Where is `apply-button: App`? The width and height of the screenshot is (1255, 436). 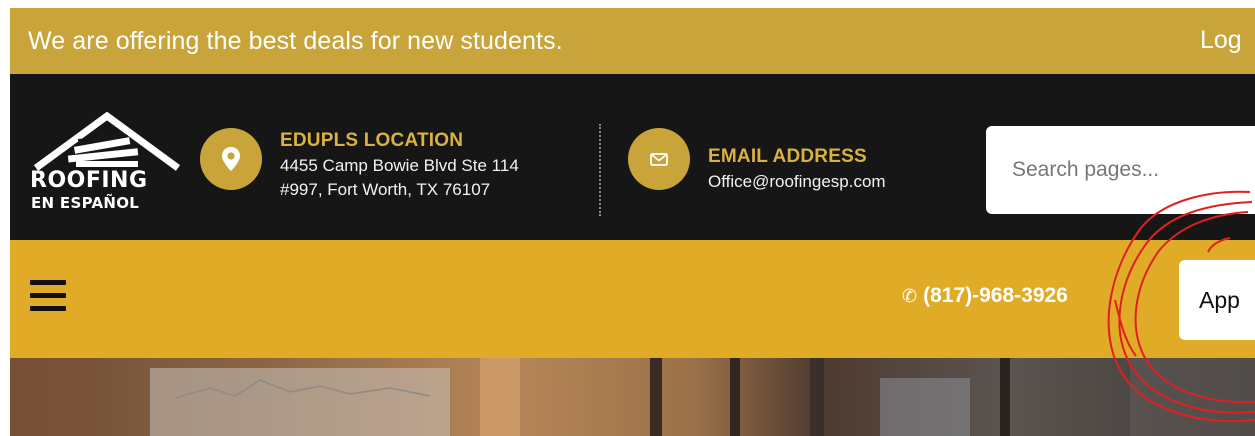 apply-button: App is located at coordinates (1217, 300).